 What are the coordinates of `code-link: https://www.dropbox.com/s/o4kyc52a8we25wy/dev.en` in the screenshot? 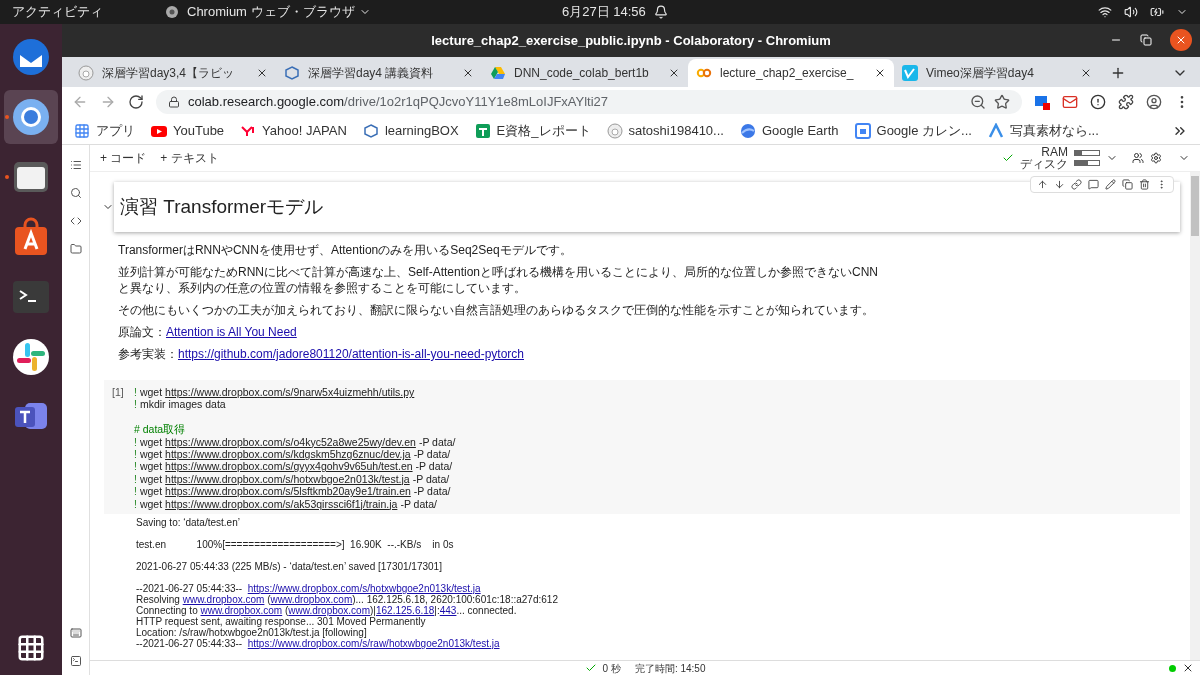 It's located at (290, 441).